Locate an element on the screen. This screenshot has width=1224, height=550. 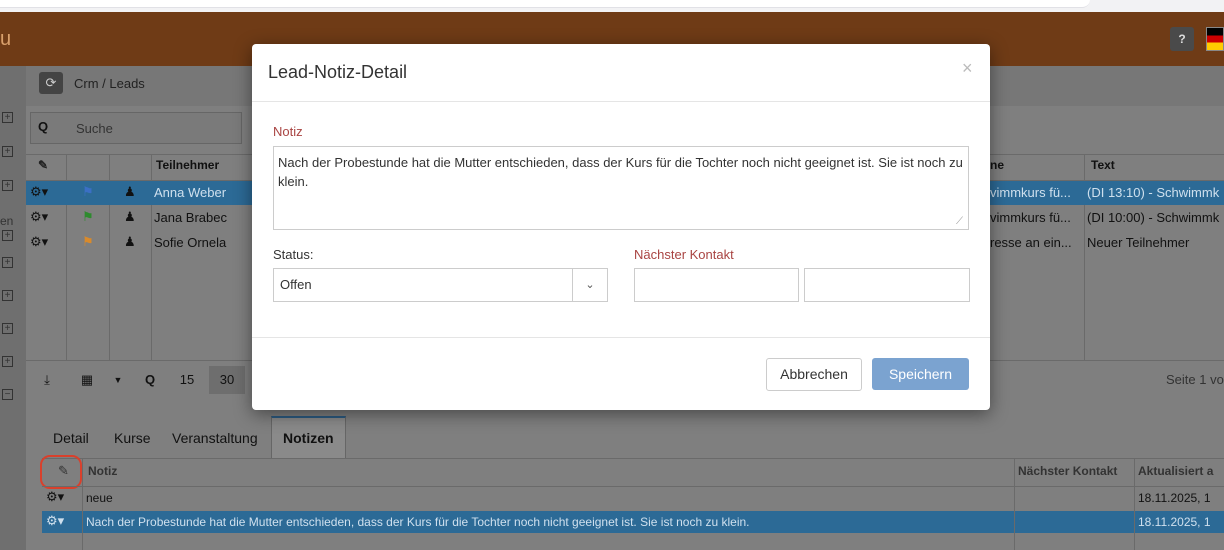
row-teilnehmer: Anna Weber is located at coordinates (190, 192).